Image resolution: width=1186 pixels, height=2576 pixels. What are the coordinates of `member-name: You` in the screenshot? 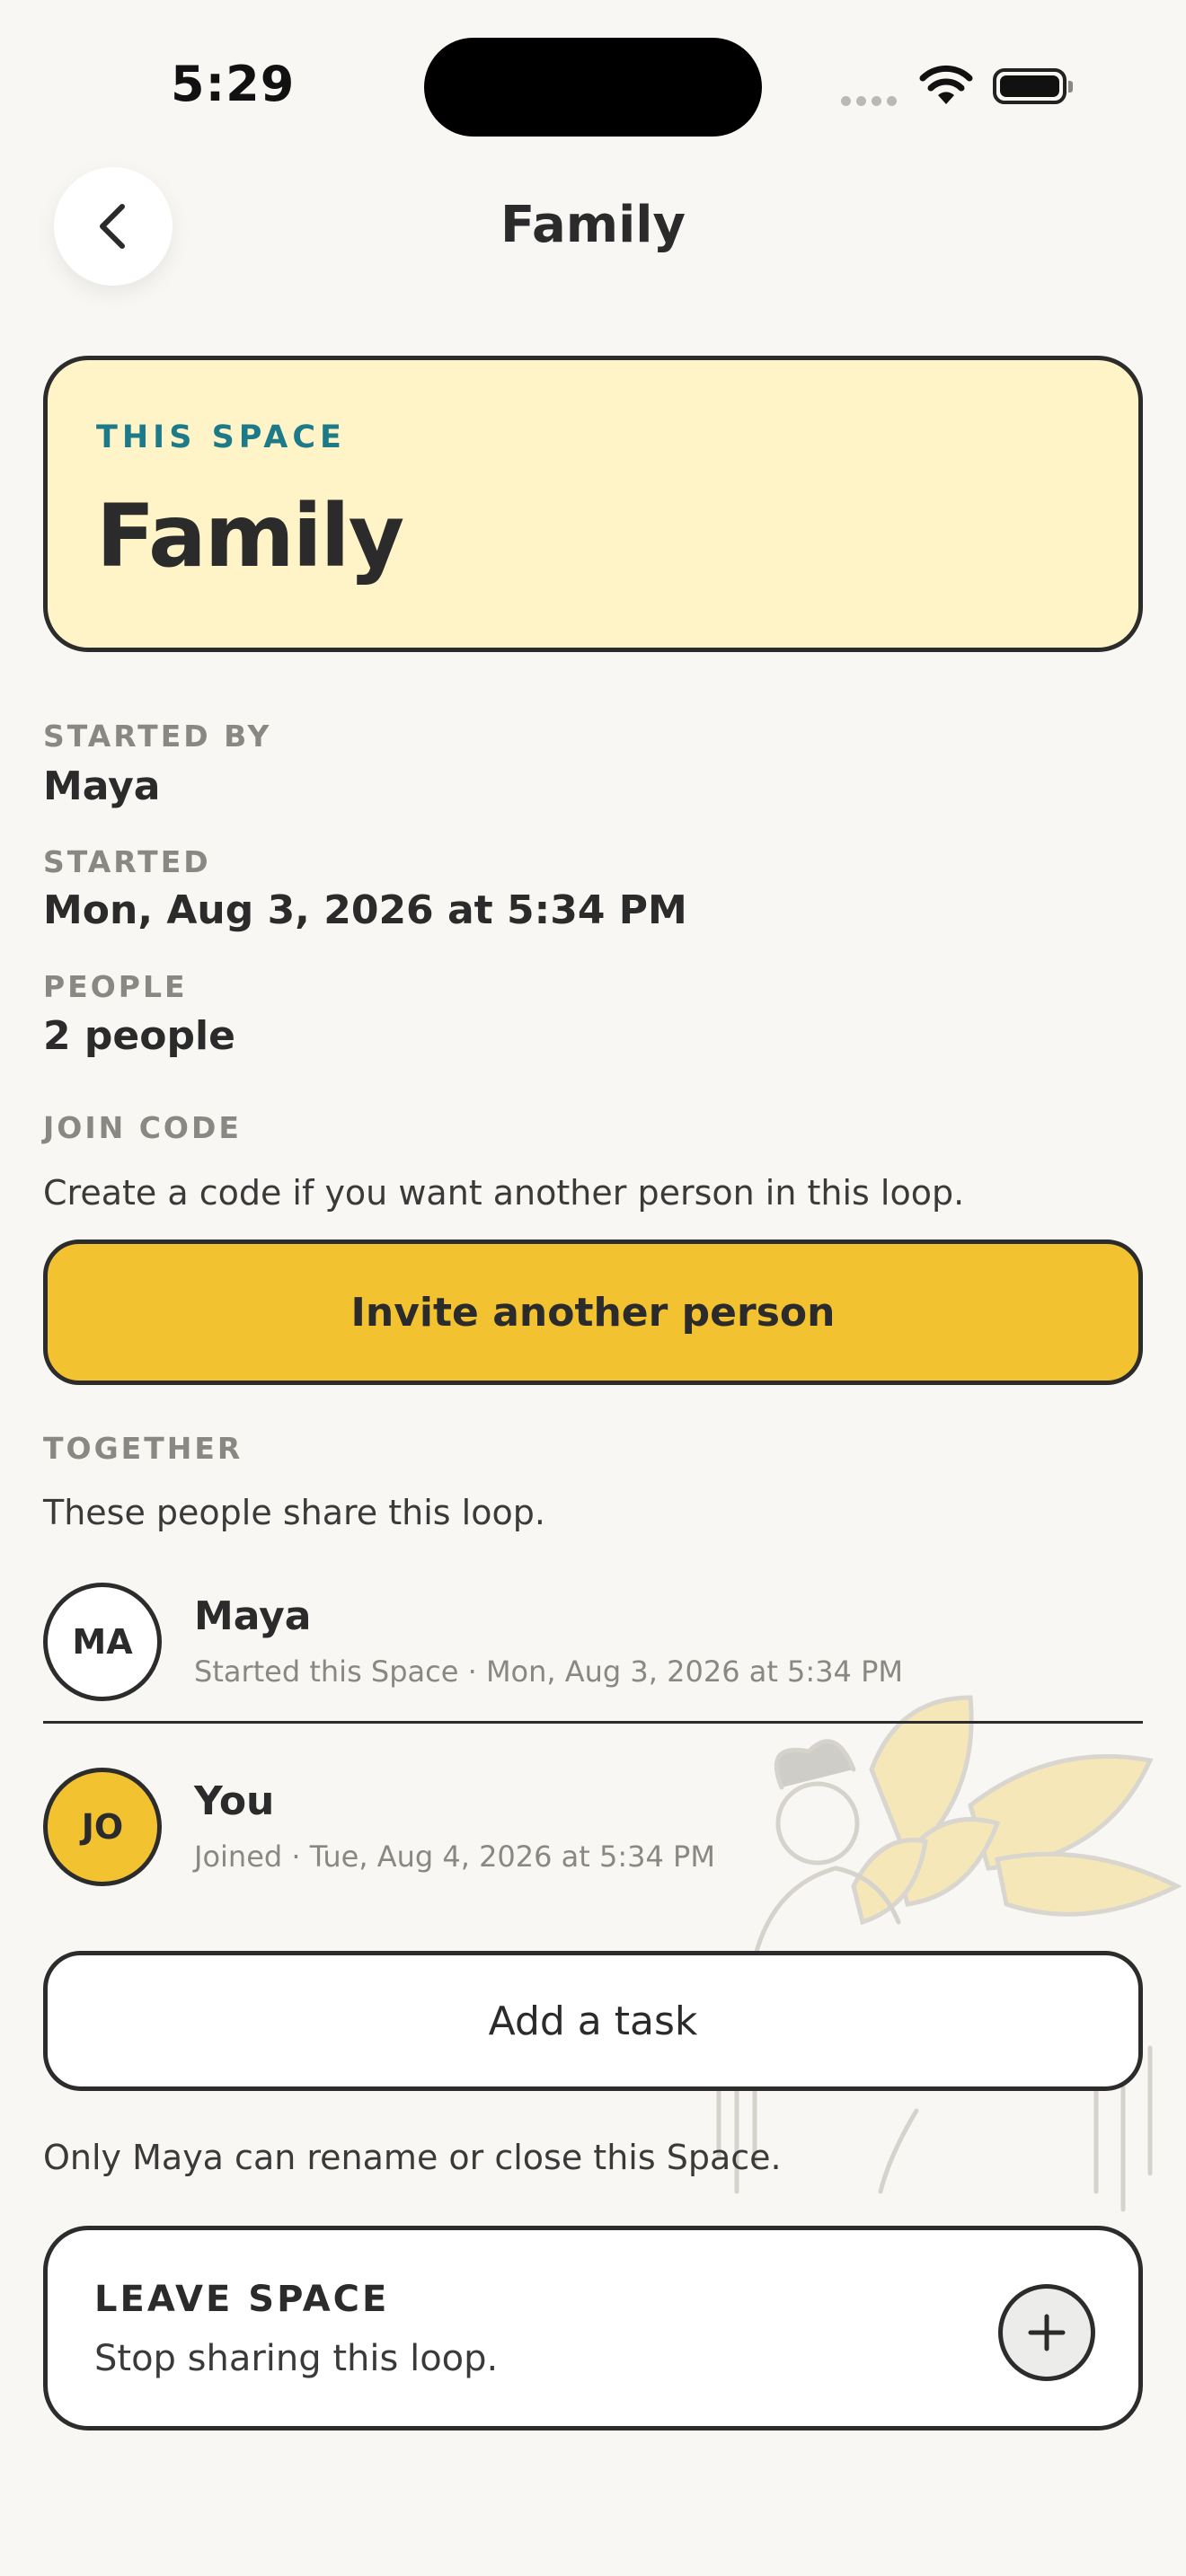 It's located at (234, 1801).